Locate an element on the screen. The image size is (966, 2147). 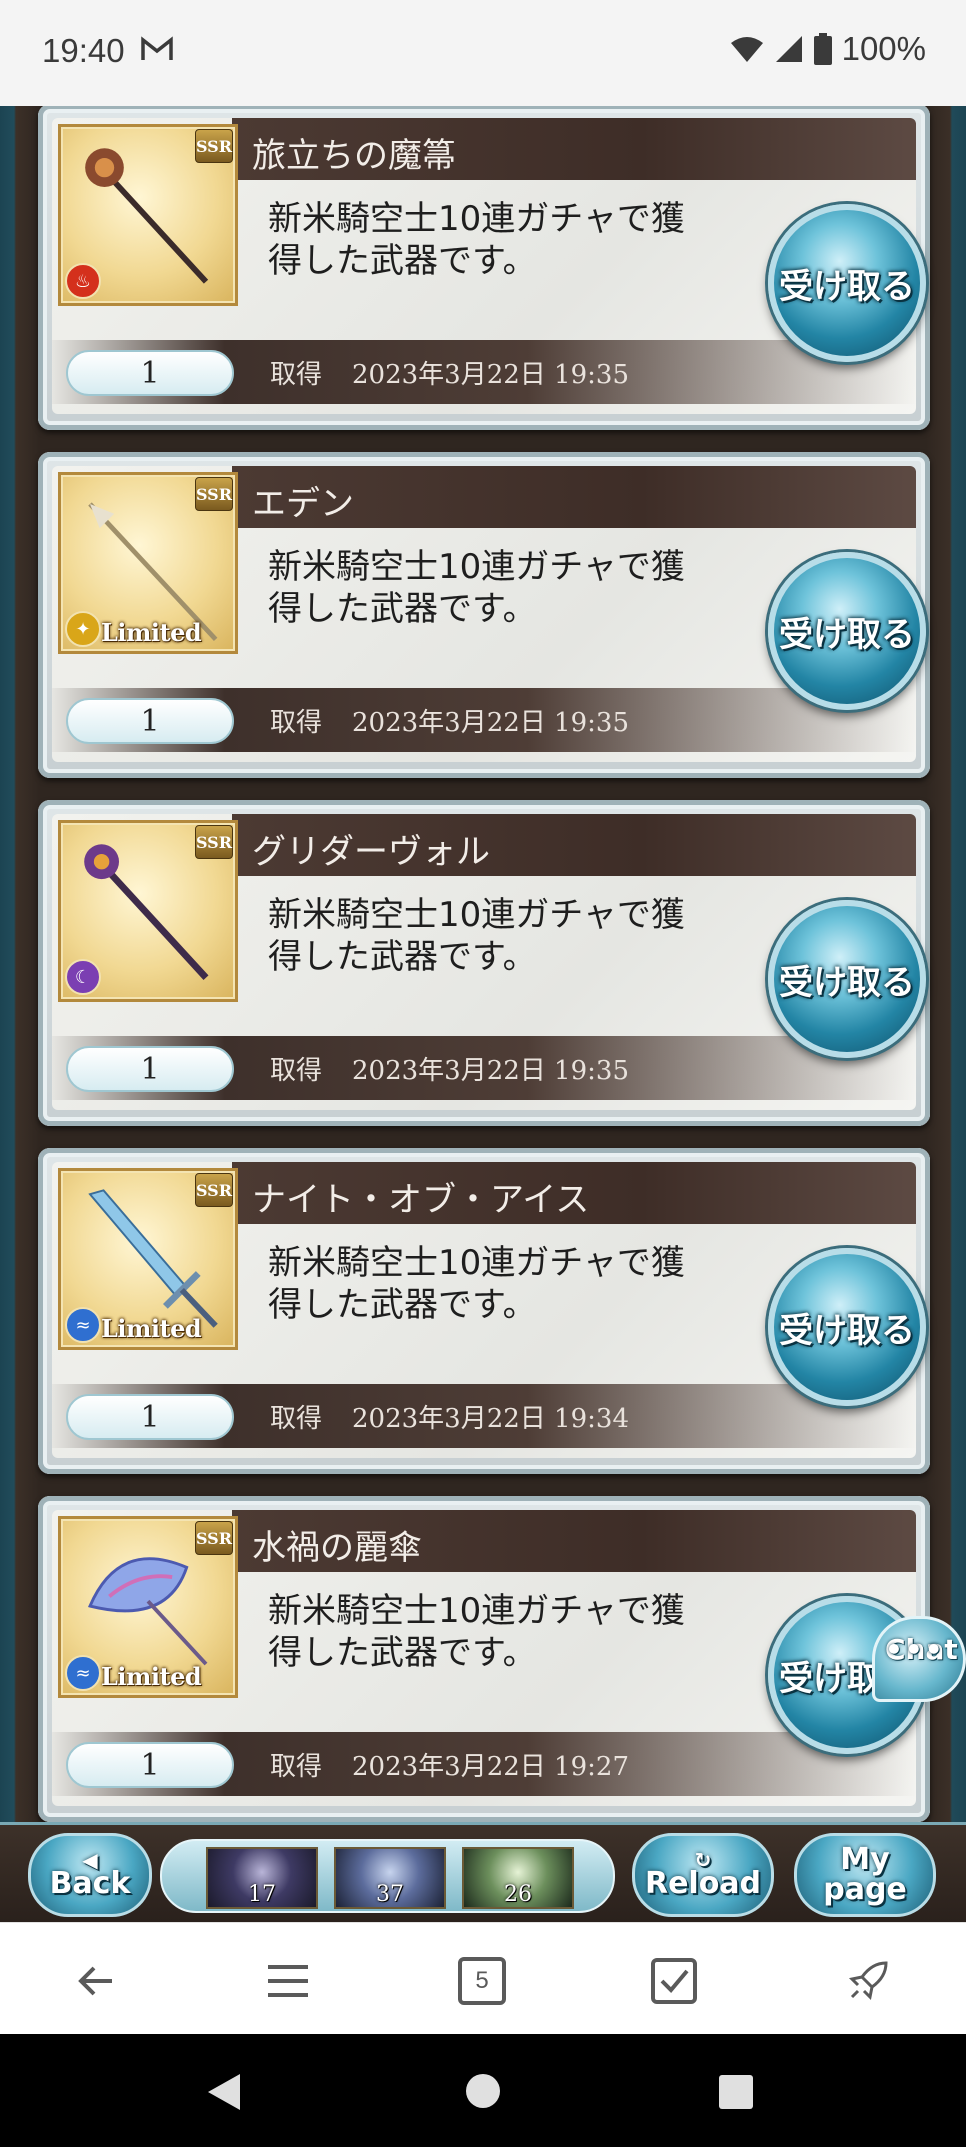
weapon-thumbnail: SSR ☾ is located at coordinates (148, 911).